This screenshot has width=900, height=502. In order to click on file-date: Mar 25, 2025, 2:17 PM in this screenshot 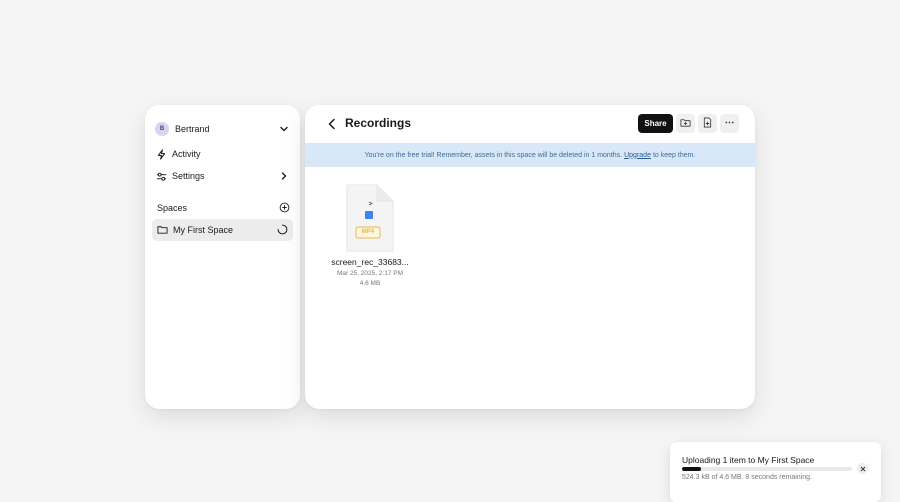, I will do `click(370, 273)`.